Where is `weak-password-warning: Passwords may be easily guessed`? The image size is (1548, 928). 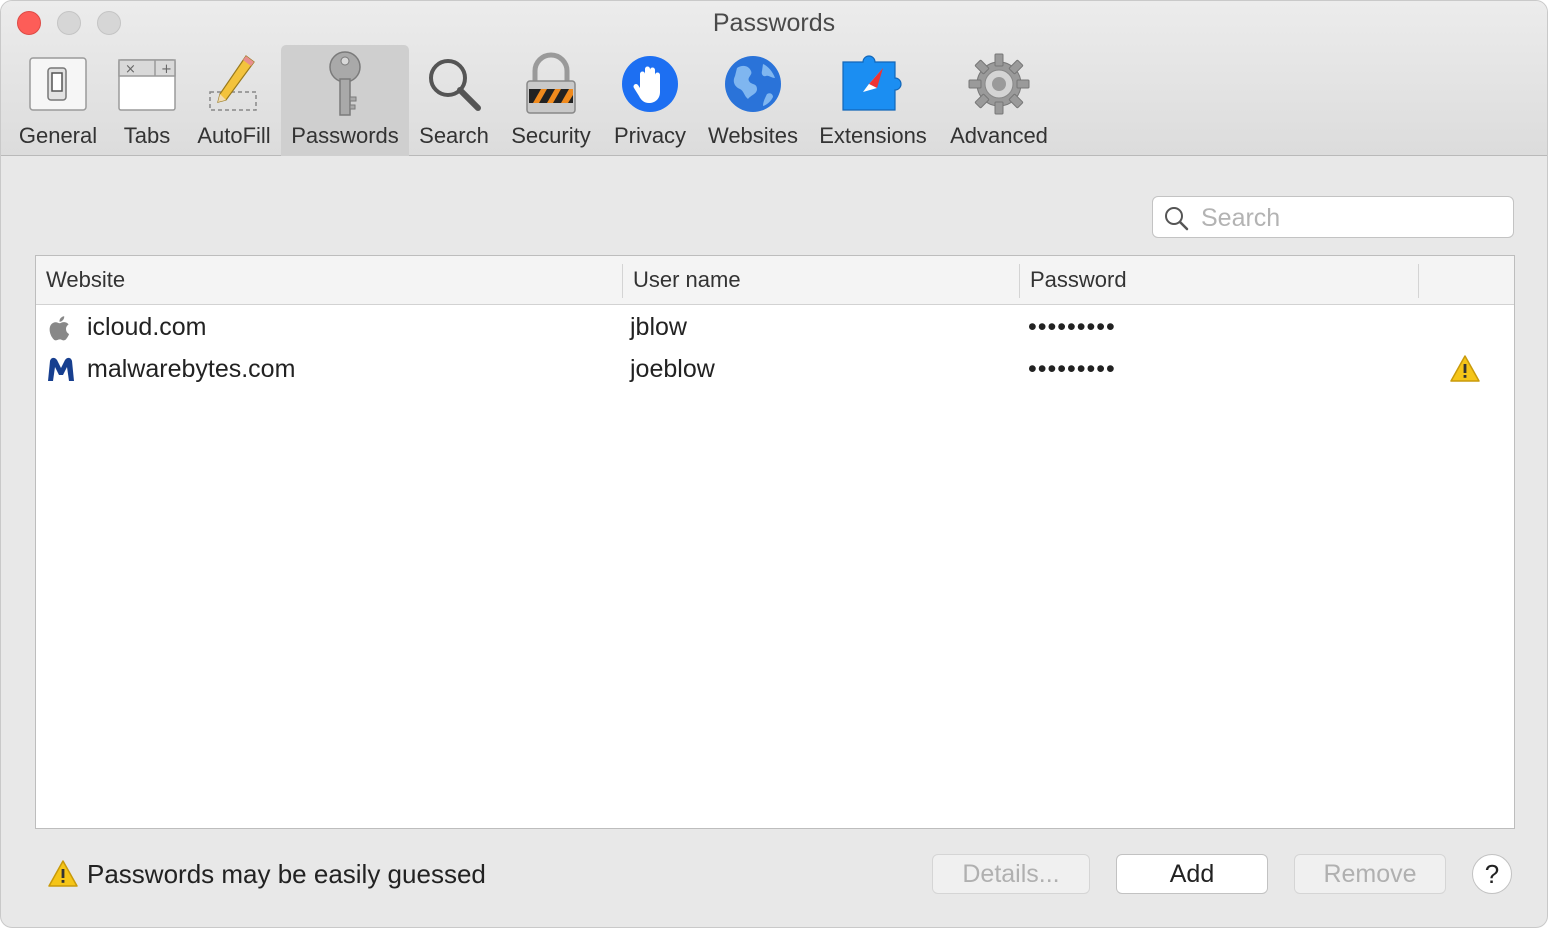
weak-password-warning: Passwords may be easily guessed is located at coordinates (286, 874).